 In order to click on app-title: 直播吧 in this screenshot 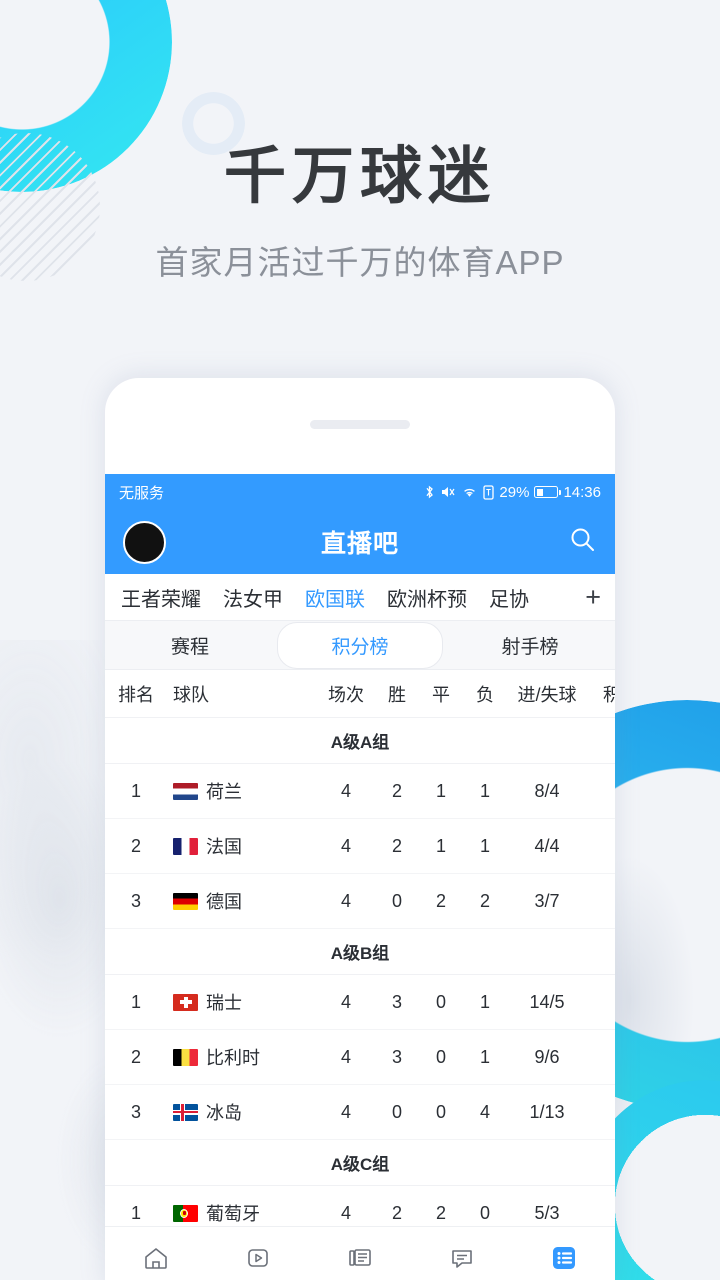, I will do `click(359, 544)`.